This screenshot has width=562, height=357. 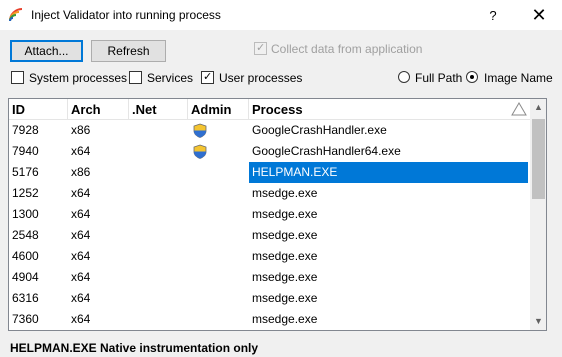 What do you see at coordinates (326, 151) in the screenshot?
I see `cell-process: GoogleCrashHandler64.exe` at bounding box center [326, 151].